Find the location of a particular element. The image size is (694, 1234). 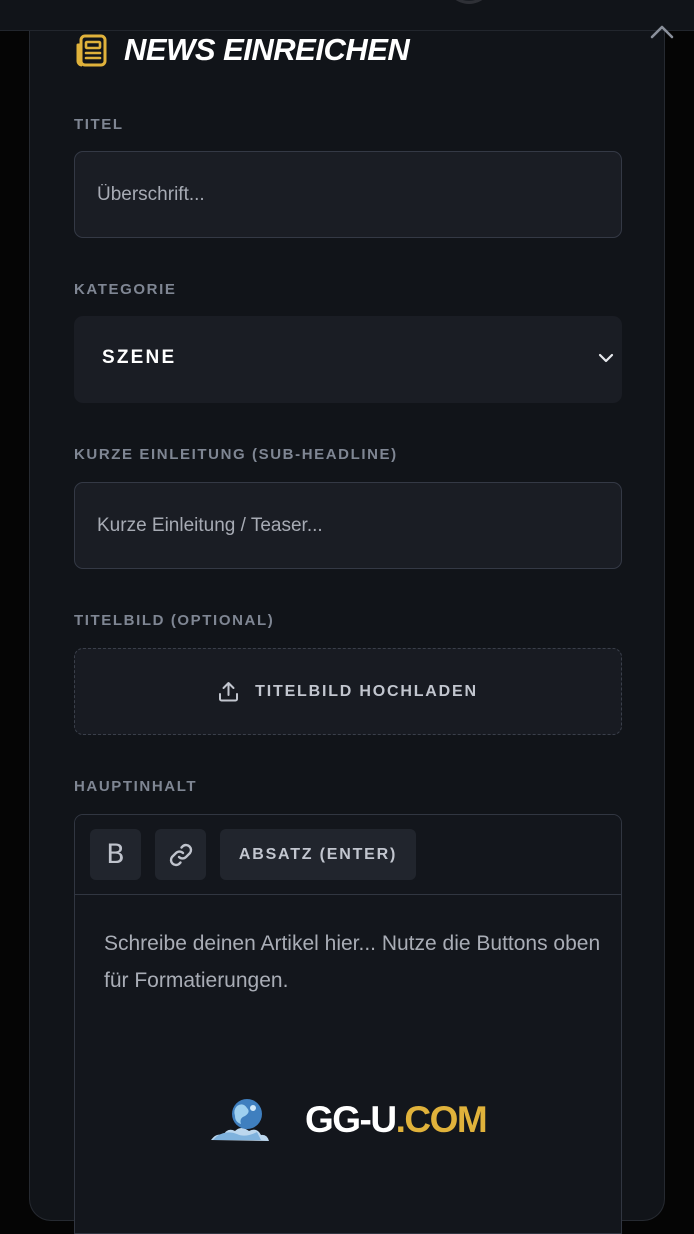

upload-content: TITELBILD HOCHLADEN is located at coordinates (348, 691).